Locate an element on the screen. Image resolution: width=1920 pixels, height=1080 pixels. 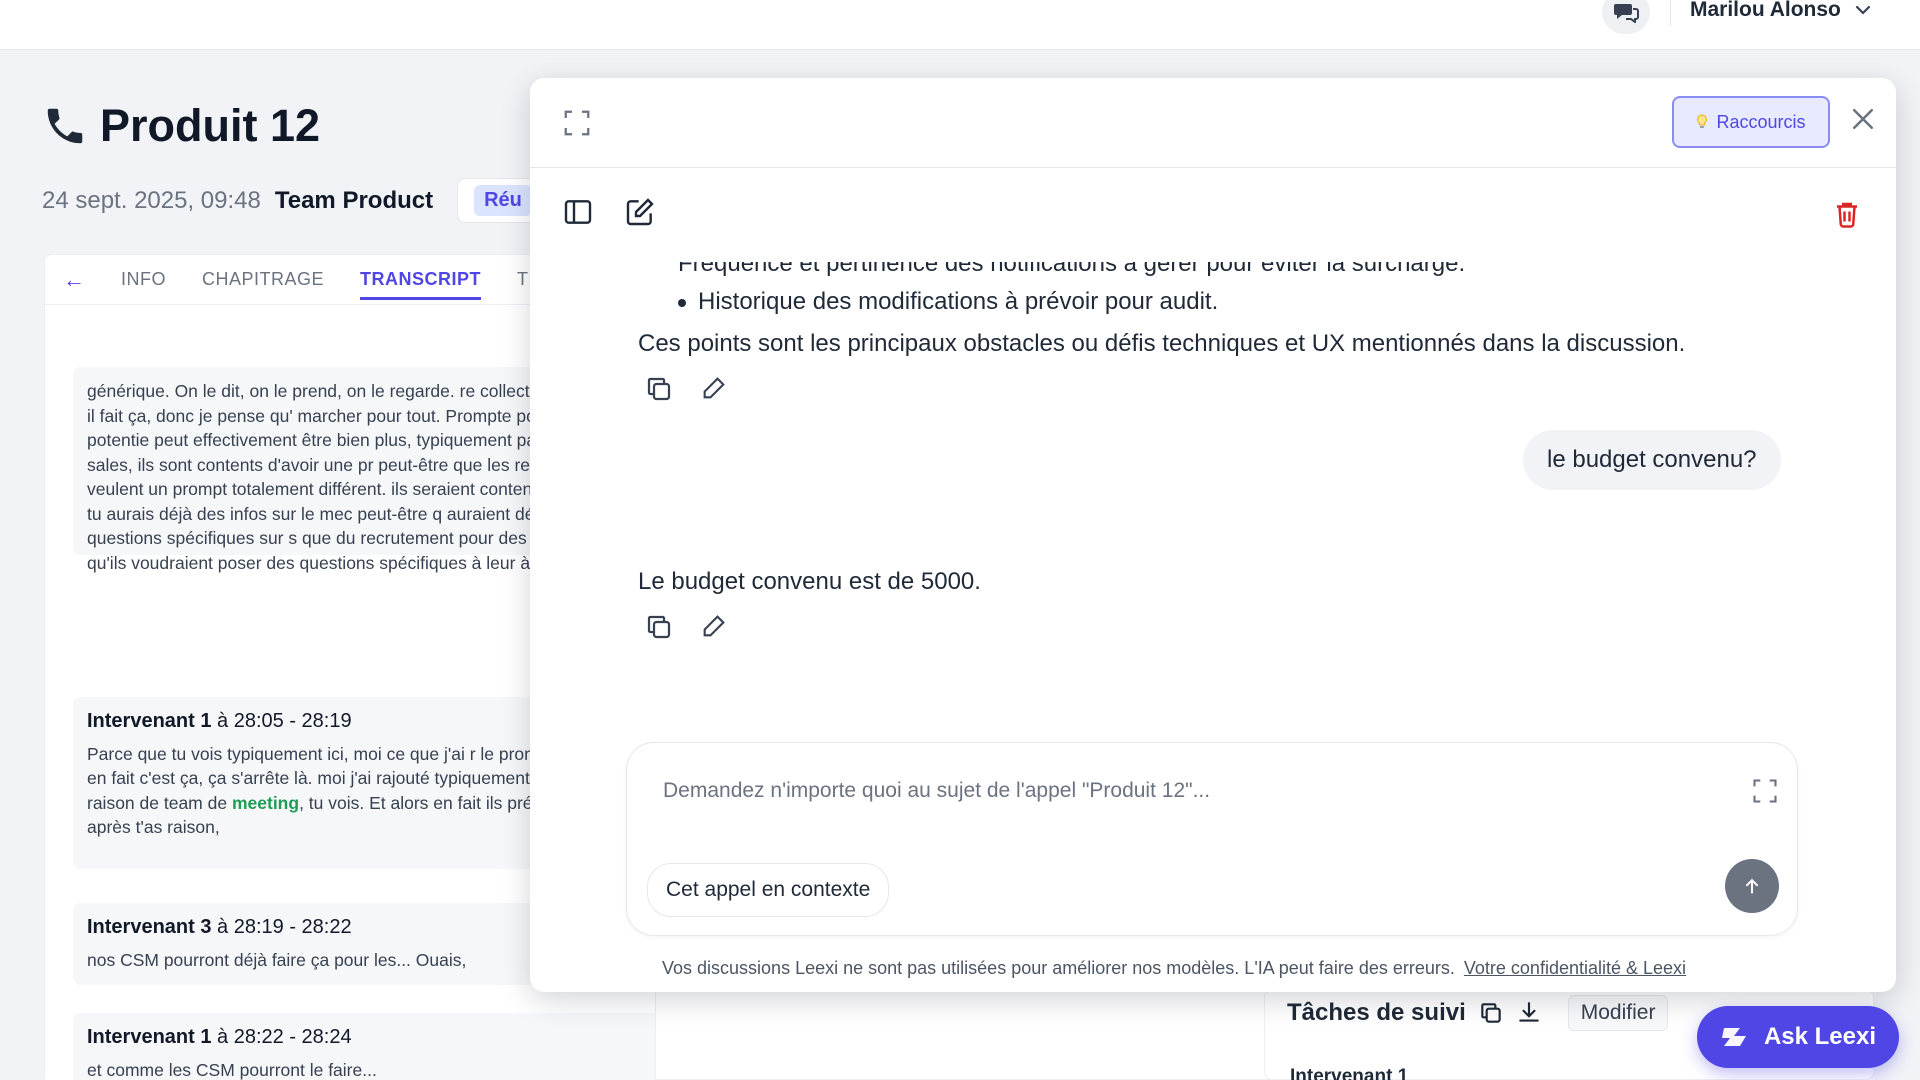
segment-time: à 28:19 - 28:22 is located at coordinates (284, 927).